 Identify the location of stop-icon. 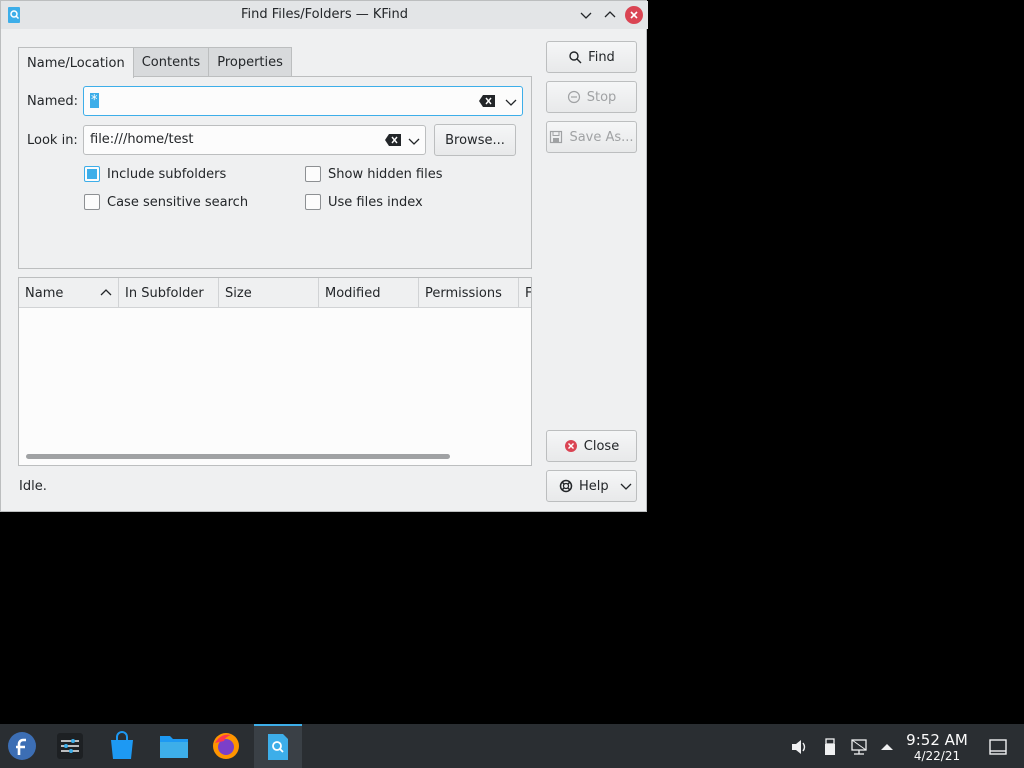
(573, 97).